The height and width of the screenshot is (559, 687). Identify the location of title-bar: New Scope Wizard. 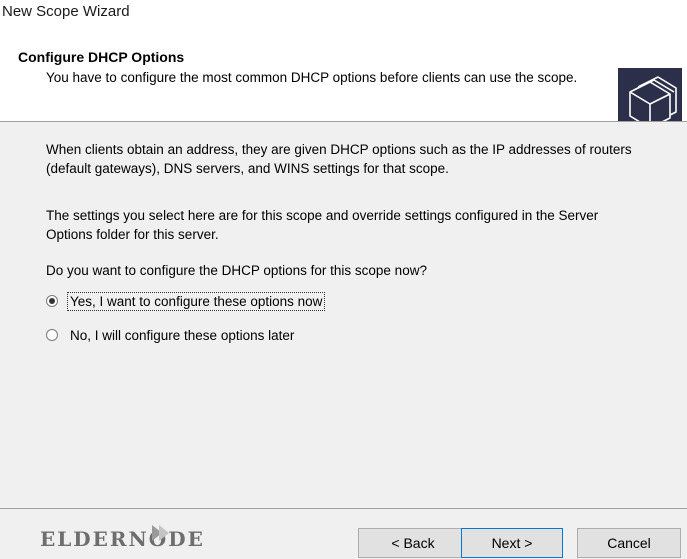
(343, 15).